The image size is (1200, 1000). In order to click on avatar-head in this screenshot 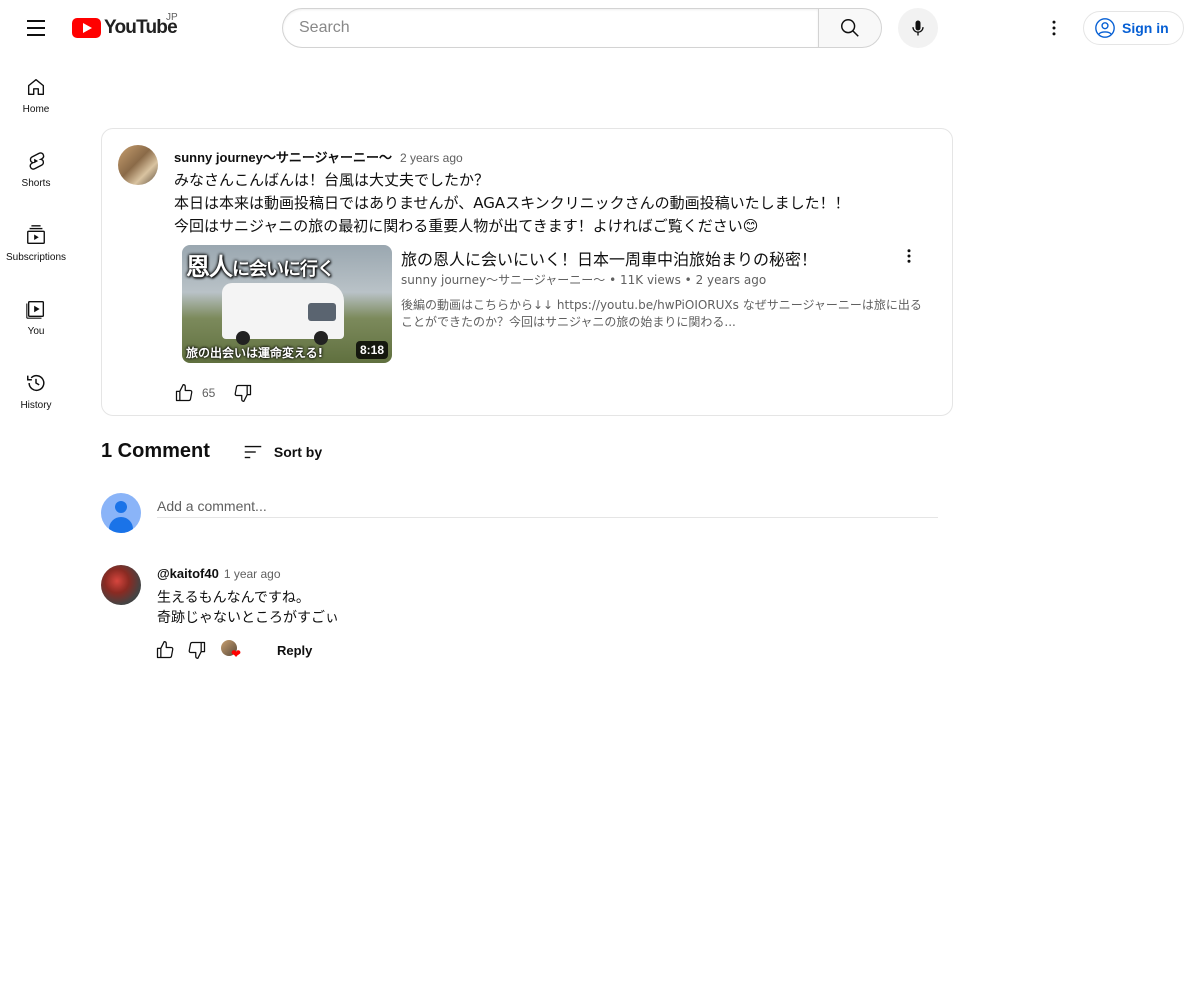, I will do `click(121, 507)`.